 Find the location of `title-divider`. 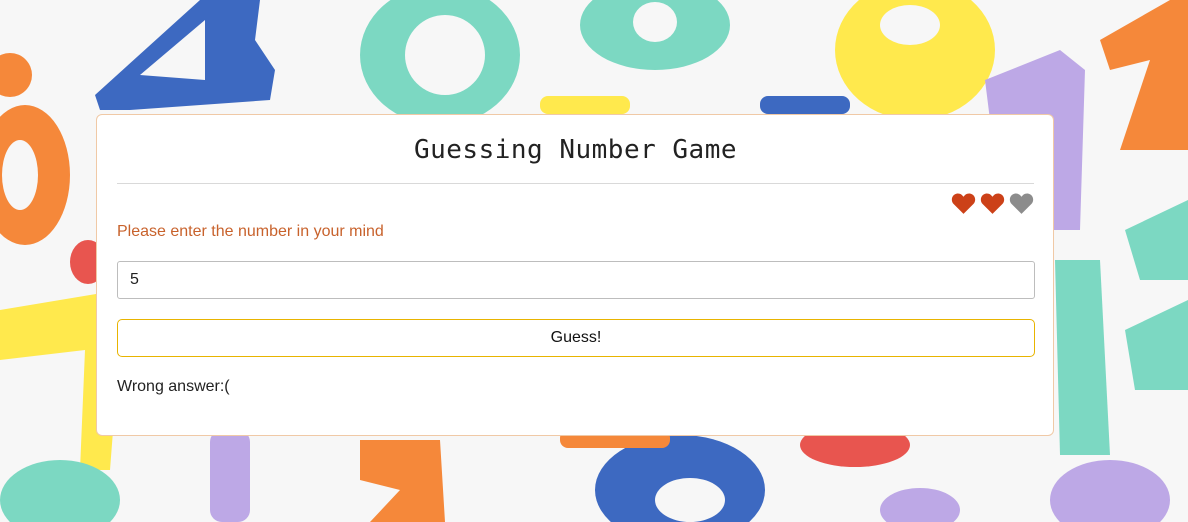

title-divider is located at coordinates (575, 183).